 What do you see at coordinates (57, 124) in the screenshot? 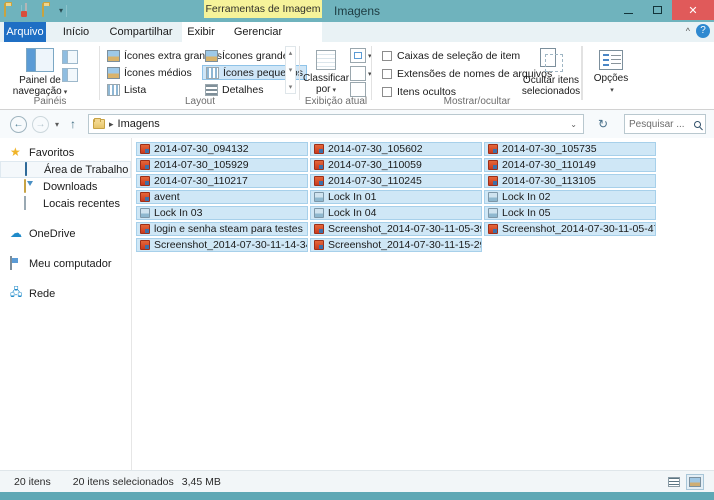
I see `recent-locations-icon: ▾` at bounding box center [57, 124].